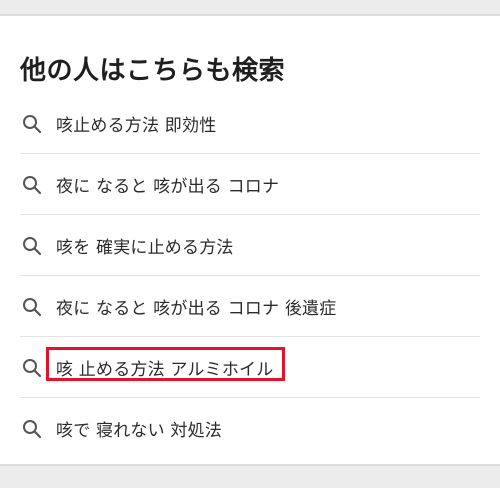  Describe the element at coordinates (153, 71) in the screenshot. I see `section-title: 他の人はこちらも検索` at that location.